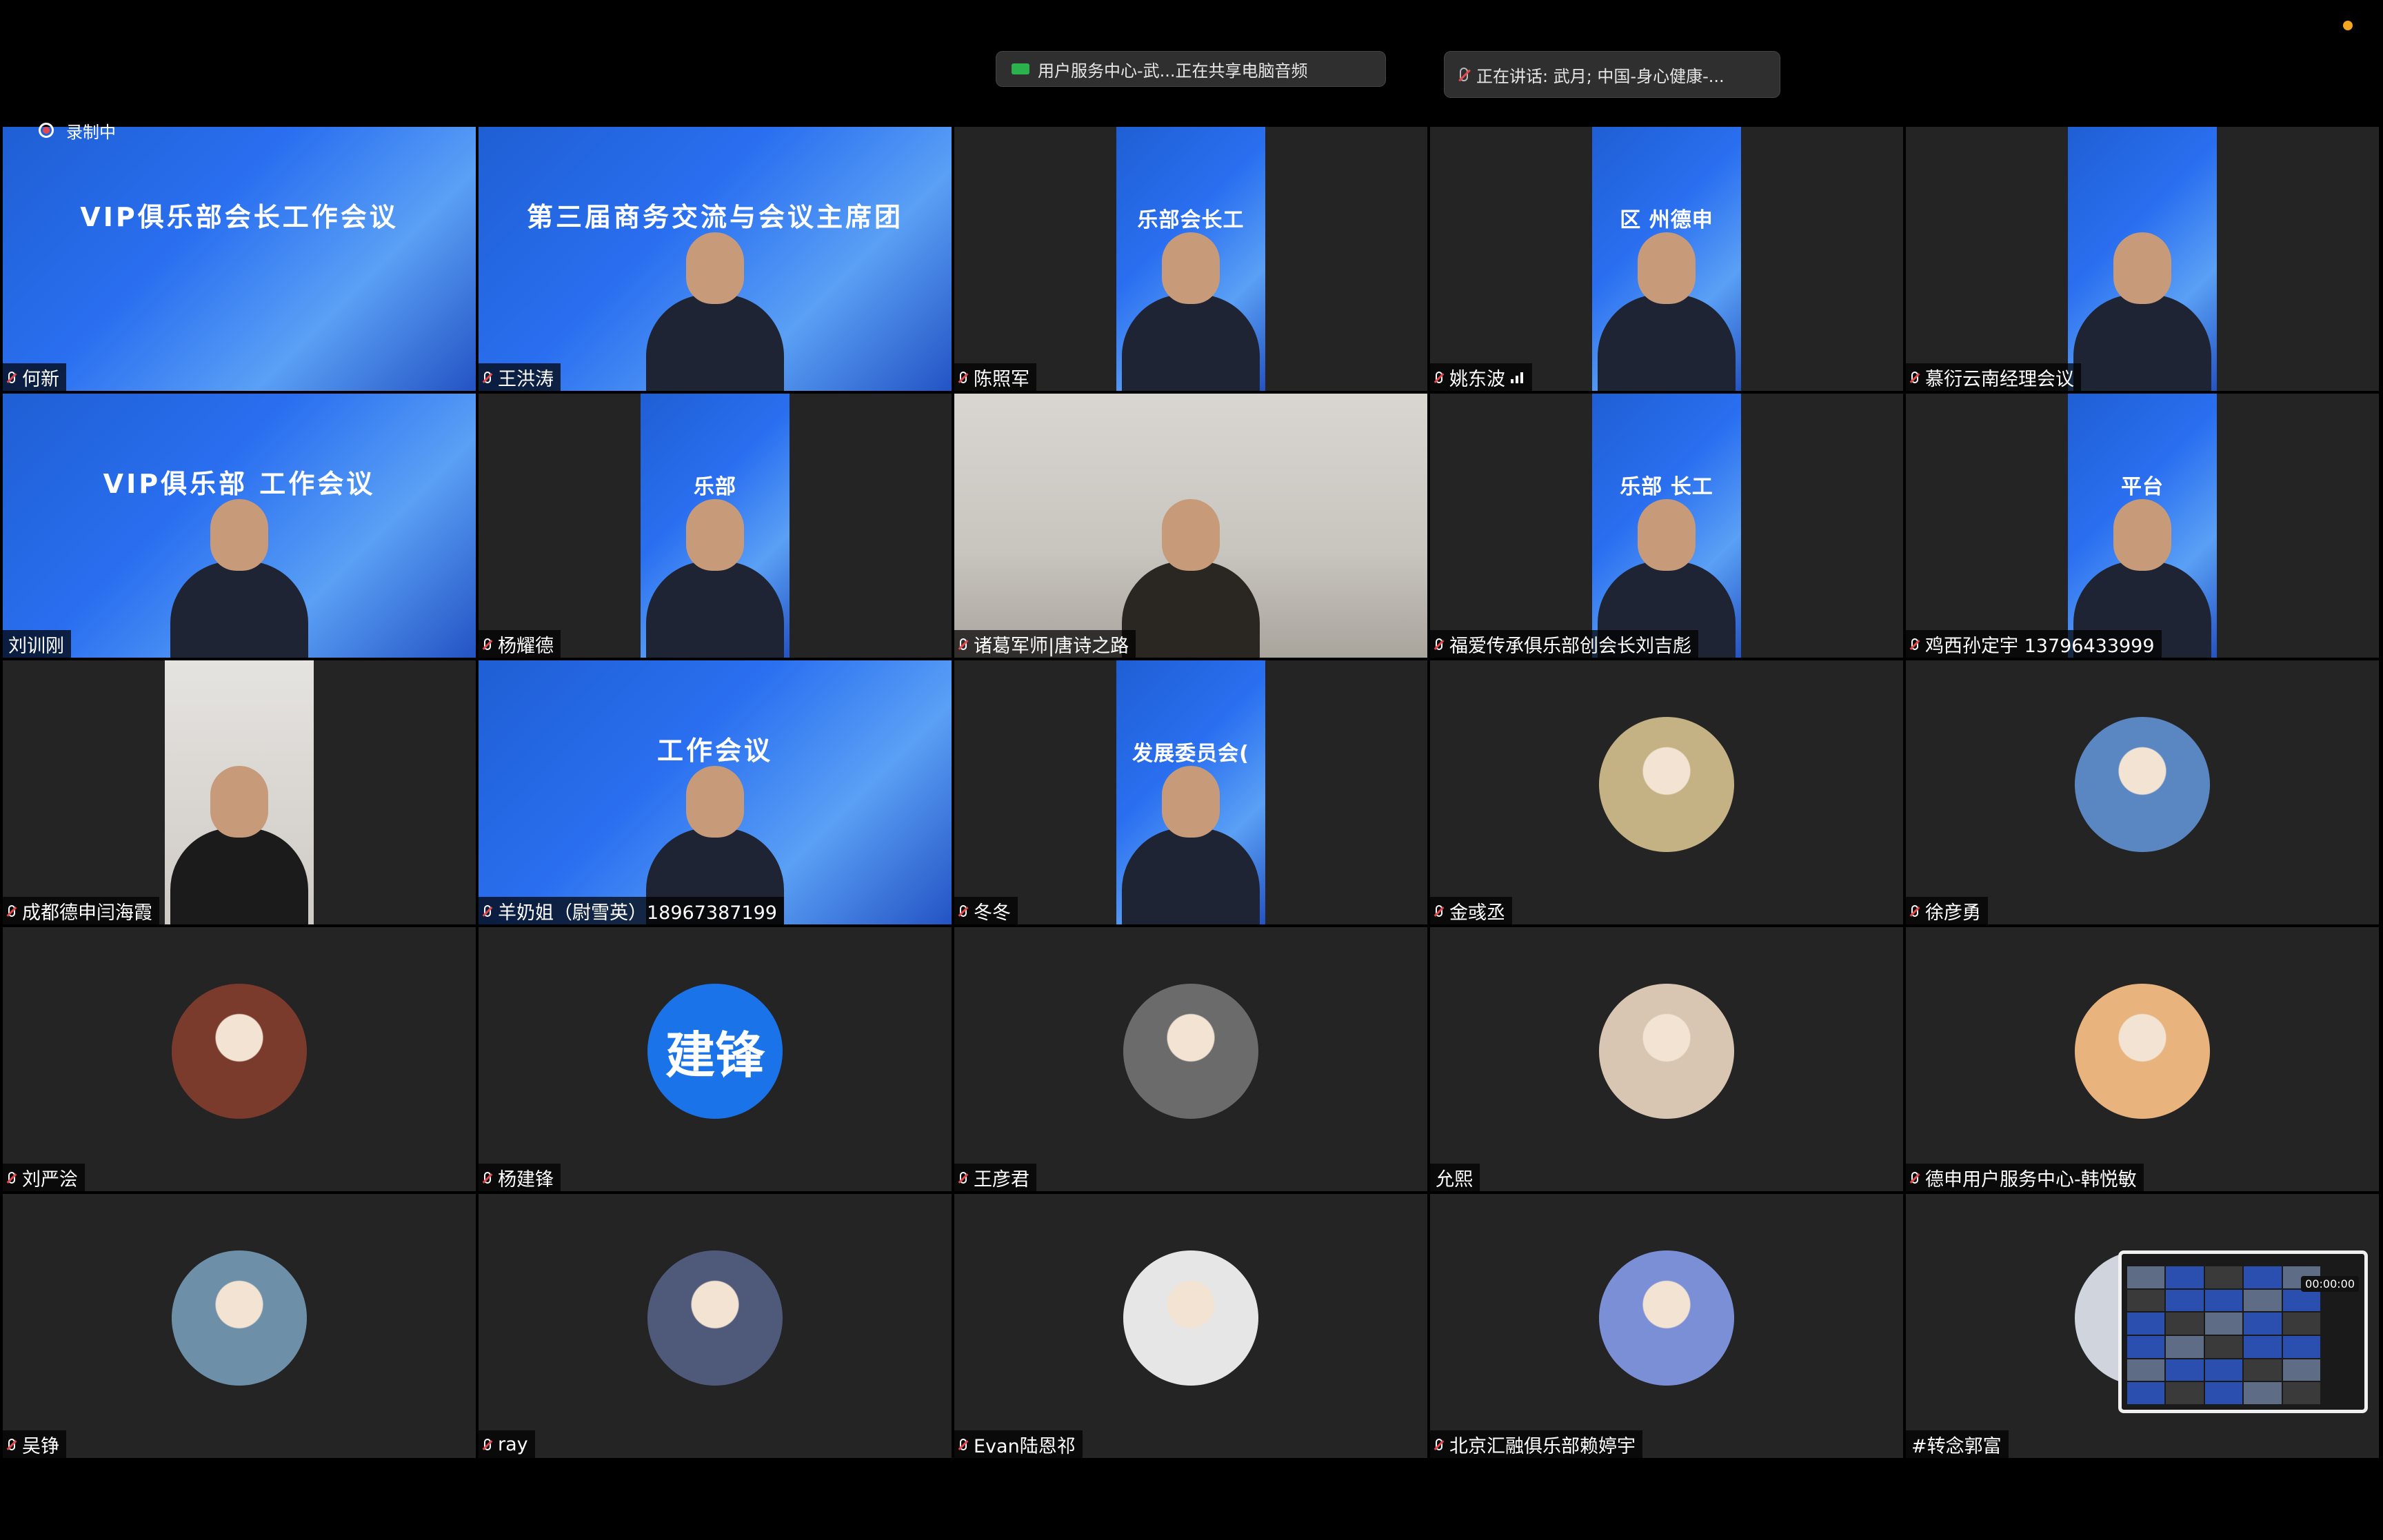  What do you see at coordinates (1190, 1059) in the screenshot?
I see `participant-tile: 王彦君` at bounding box center [1190, 1059].